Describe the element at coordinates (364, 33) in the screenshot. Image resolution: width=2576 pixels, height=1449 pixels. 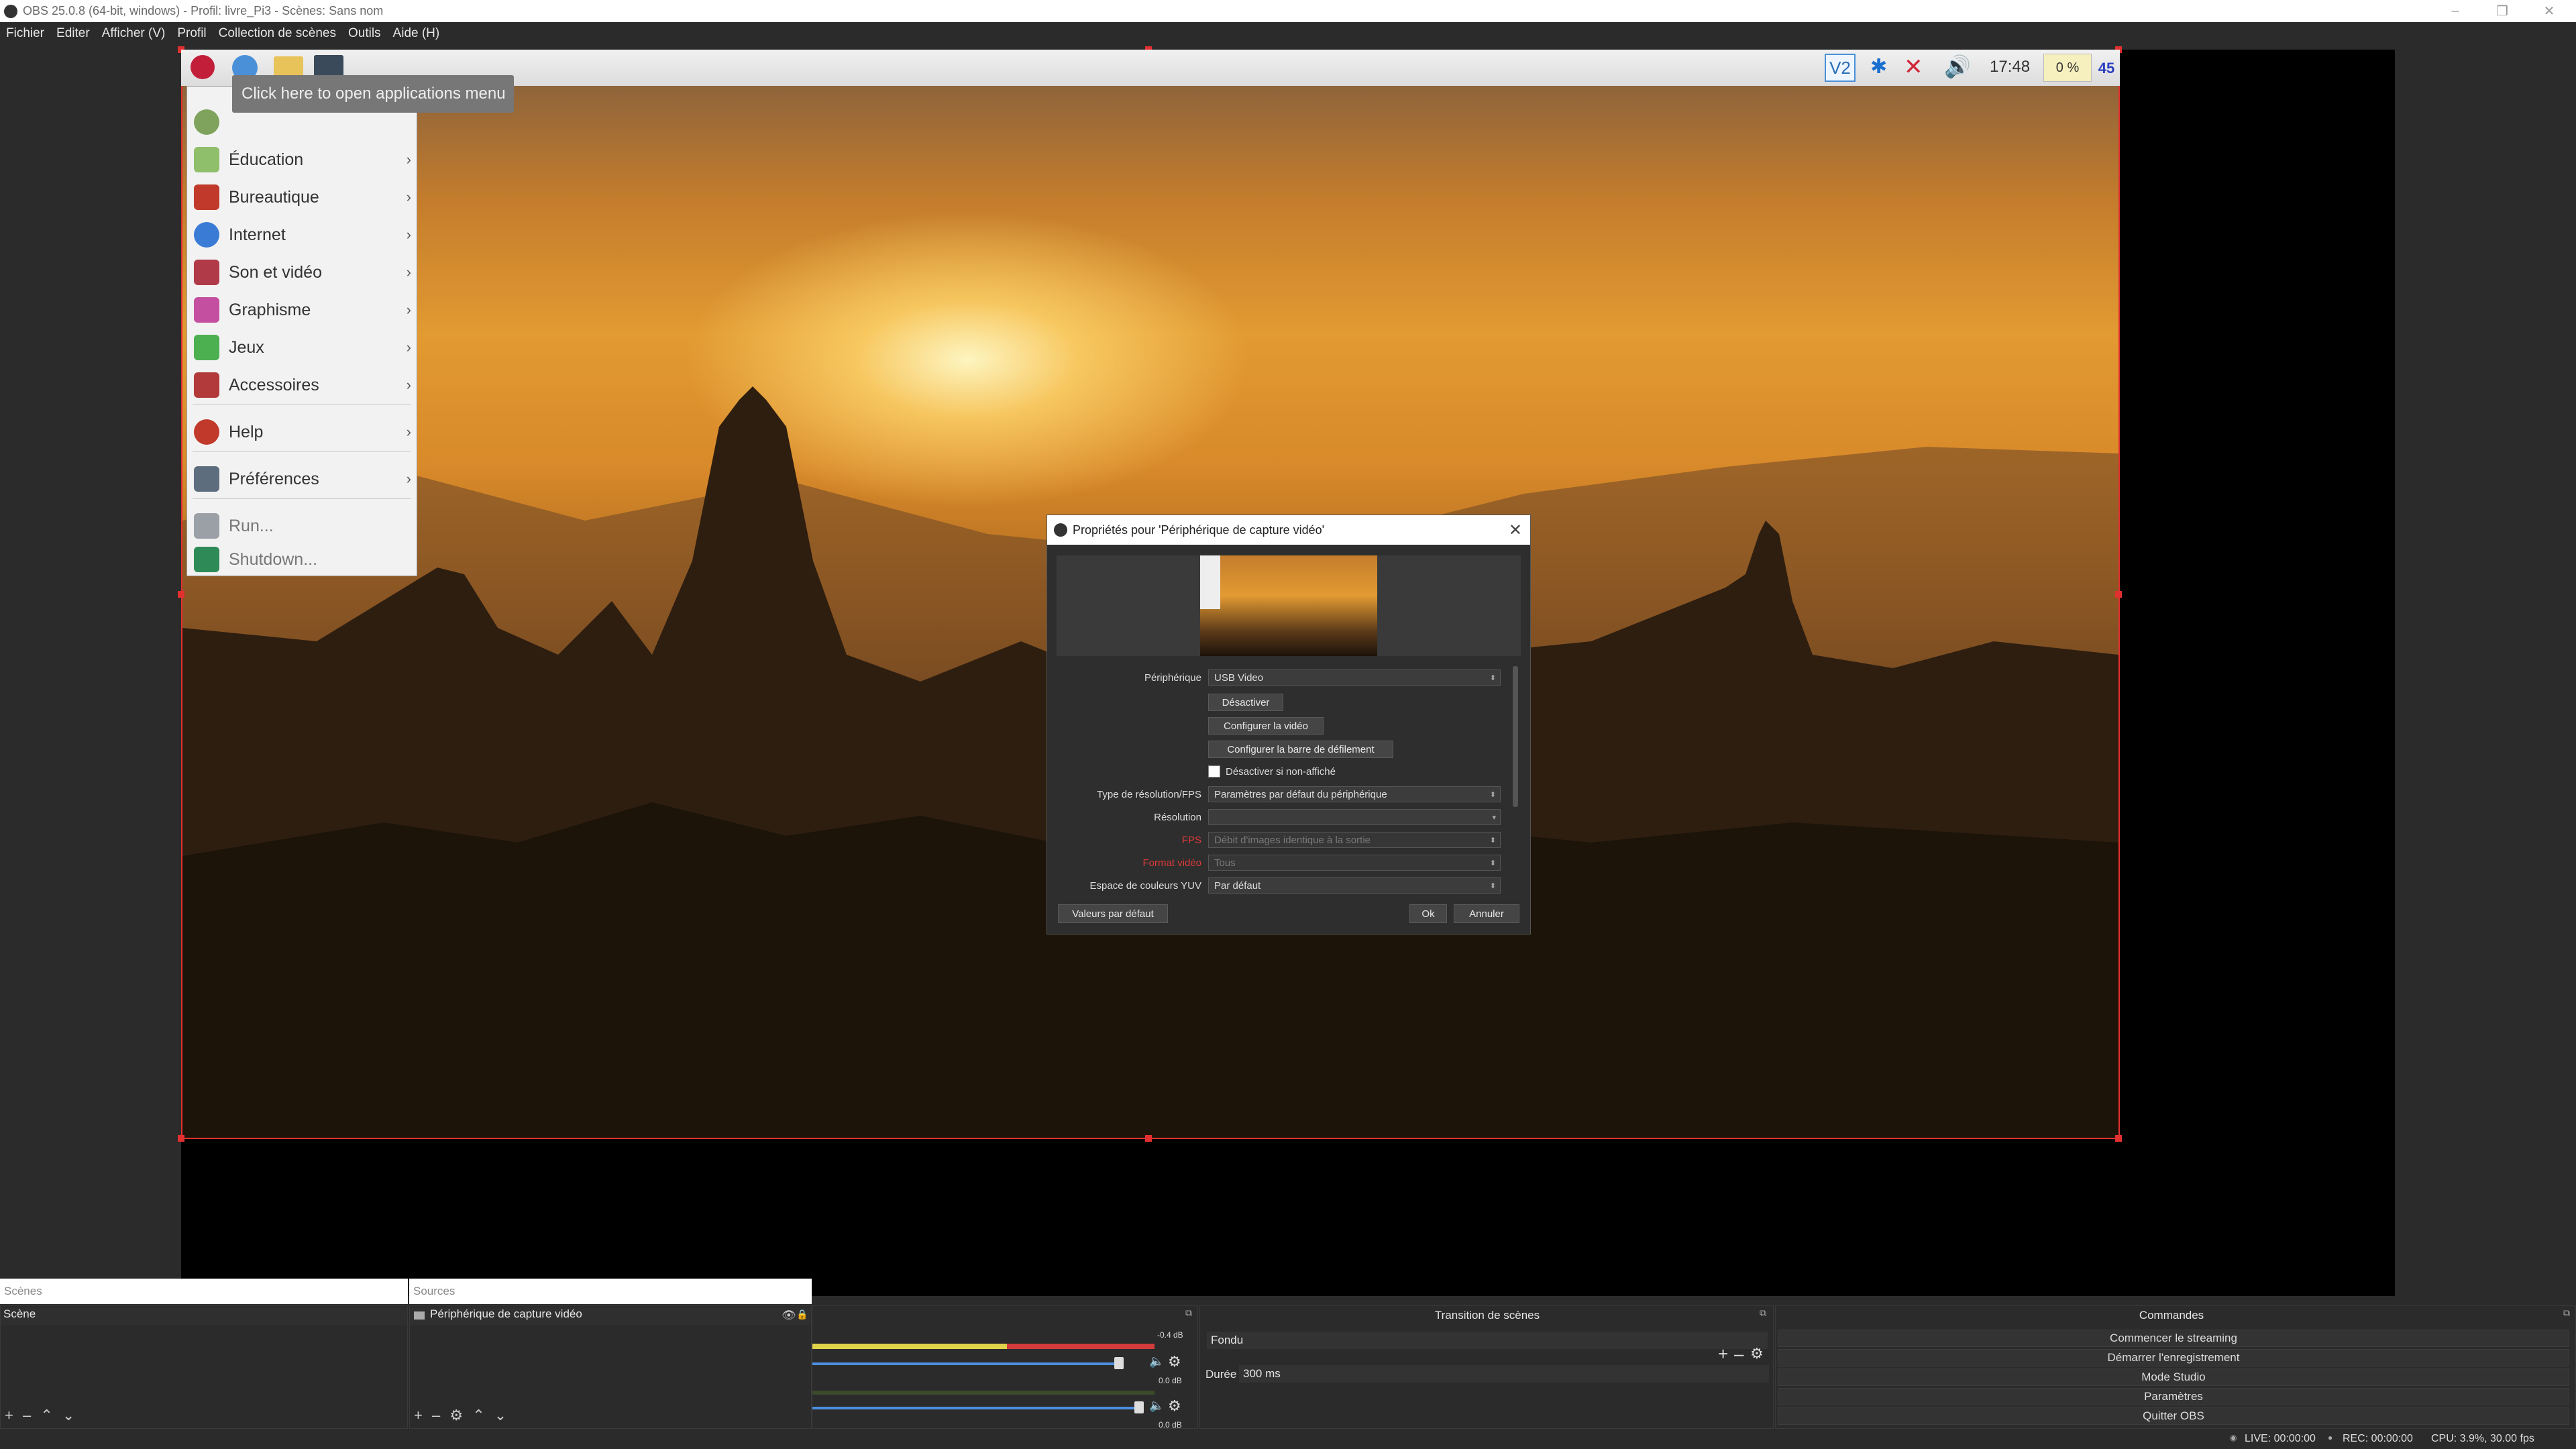
I see `menu-outils: Outils` at that location.